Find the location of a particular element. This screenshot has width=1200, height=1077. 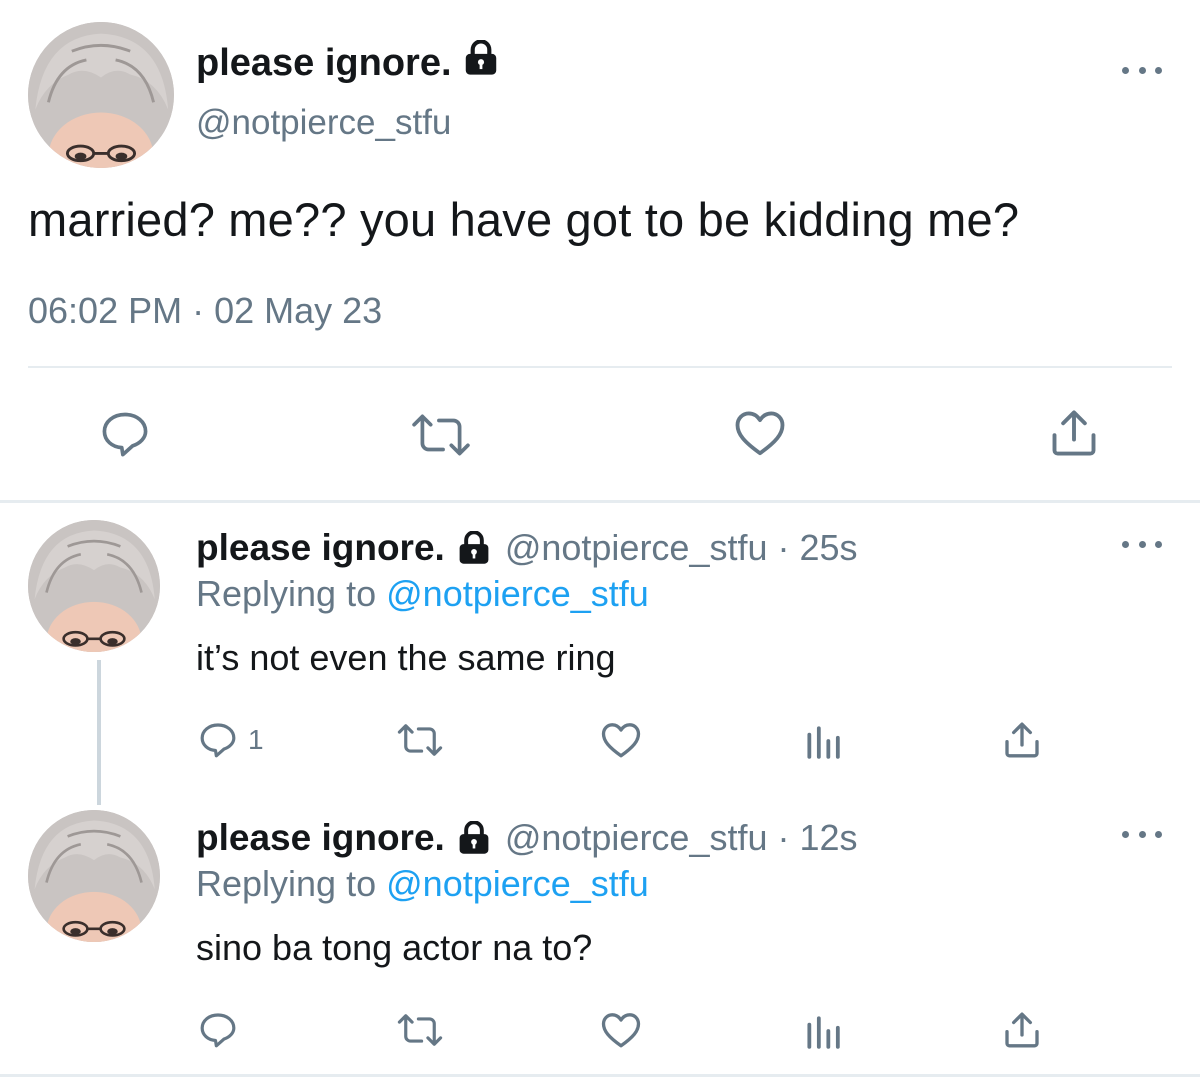

handle-time: @notpierce_stfu · 12s is located at coordinates (681, 837).